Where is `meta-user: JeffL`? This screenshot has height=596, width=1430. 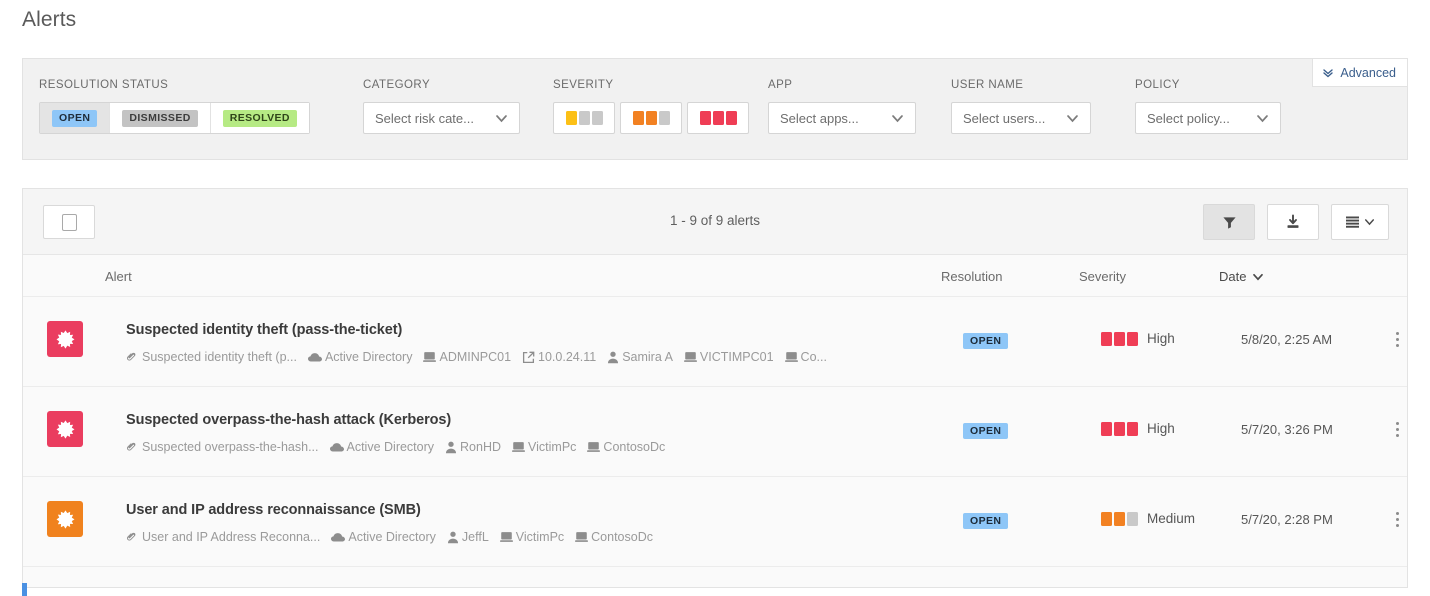
meta-user: JeffL is located at coordinates (468, 537).